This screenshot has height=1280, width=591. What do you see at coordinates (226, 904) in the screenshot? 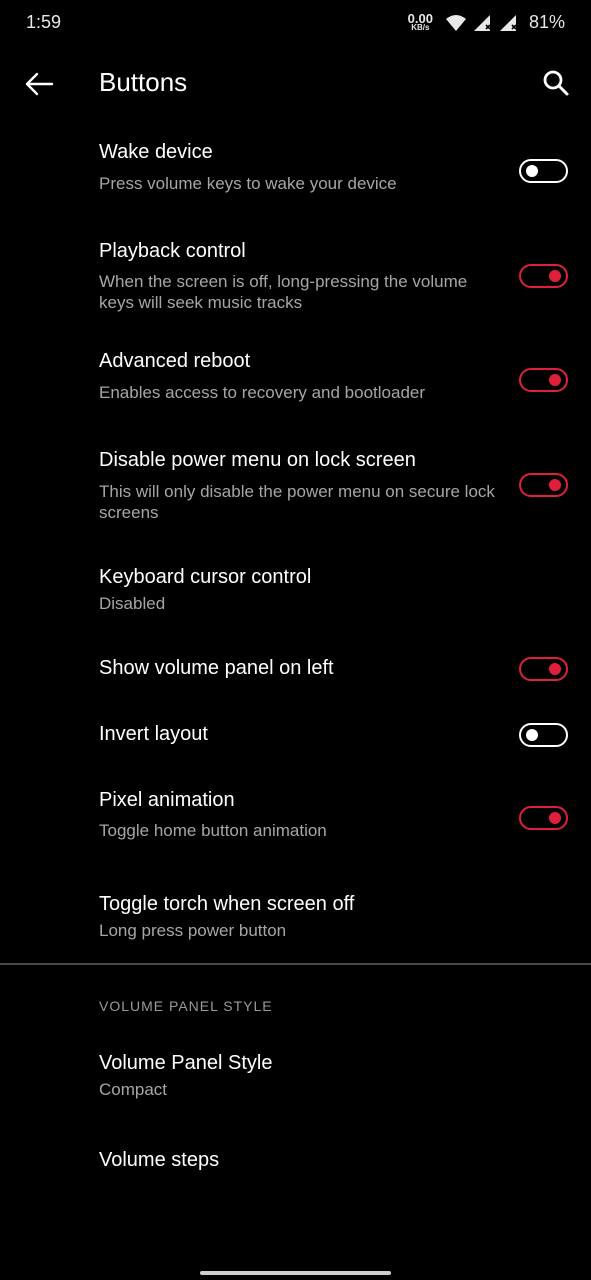
I see `setting-title-toggle-torch: Toggle torch when screen off` at bounding box center [226, 904].